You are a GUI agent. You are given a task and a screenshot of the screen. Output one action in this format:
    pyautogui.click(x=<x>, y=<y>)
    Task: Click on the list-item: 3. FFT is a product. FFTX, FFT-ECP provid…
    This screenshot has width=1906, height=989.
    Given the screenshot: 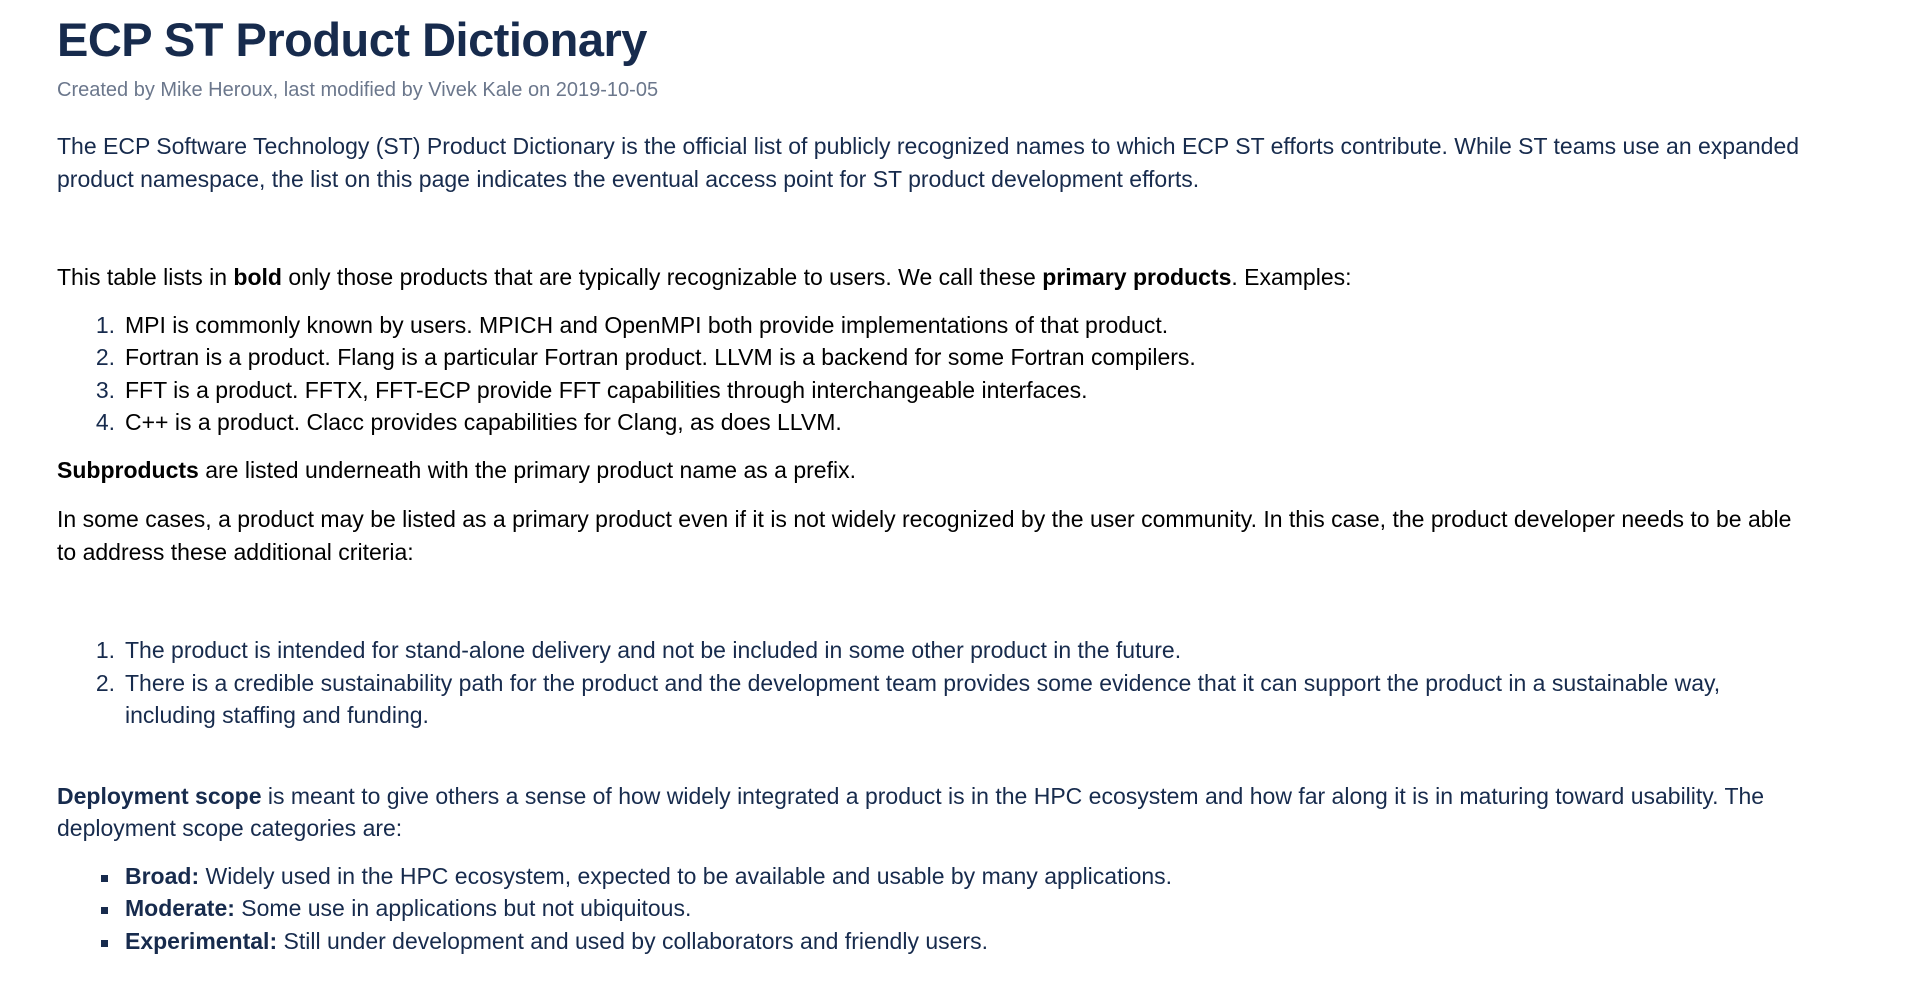 What is the action you would take?
    pyautogui.click(x=981, y=390)
    